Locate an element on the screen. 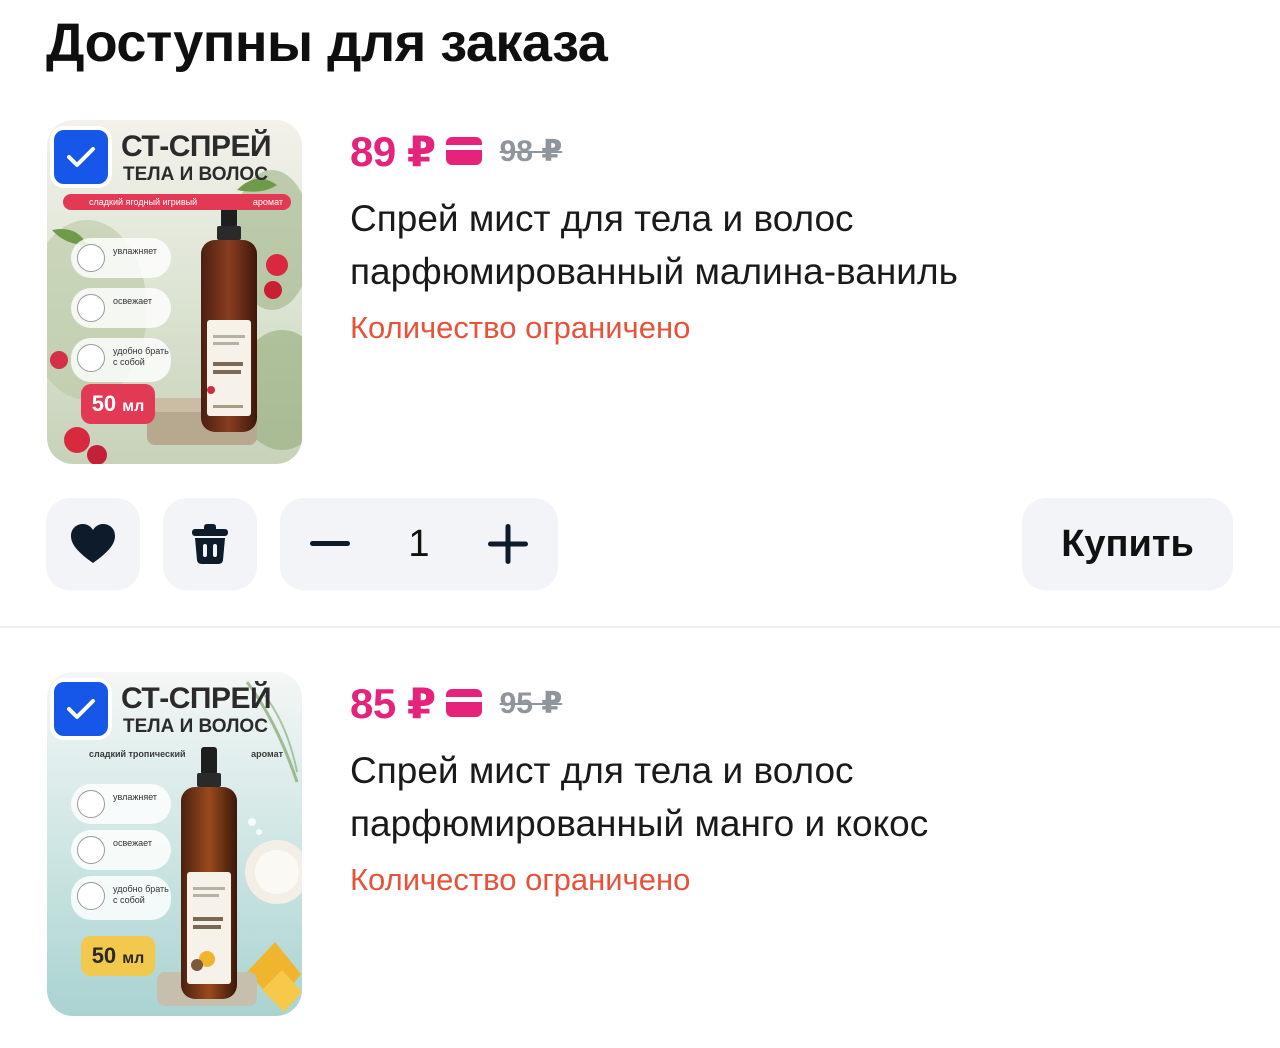  quantity-stepper: 1 is located at coordinates (419, 544).